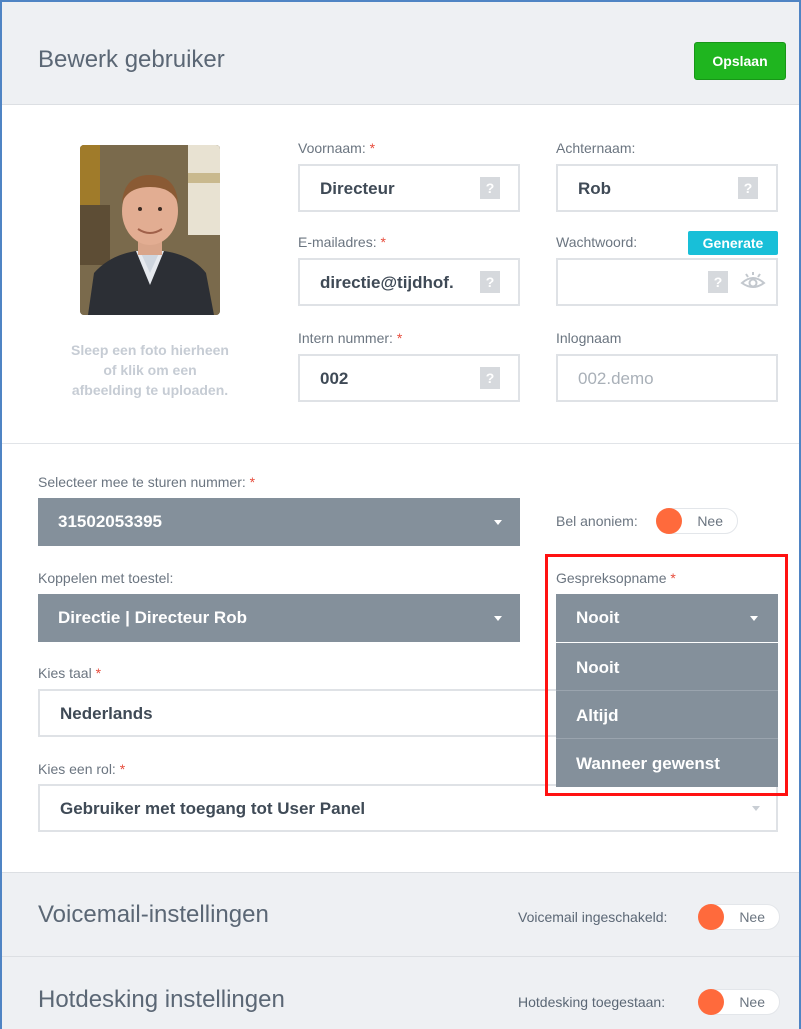 The height and width of the screenshot is (1029, 801). Describe the element at coordinates (733, 243) in the screenshot. I see `generate-password-button: Generate` at that location.